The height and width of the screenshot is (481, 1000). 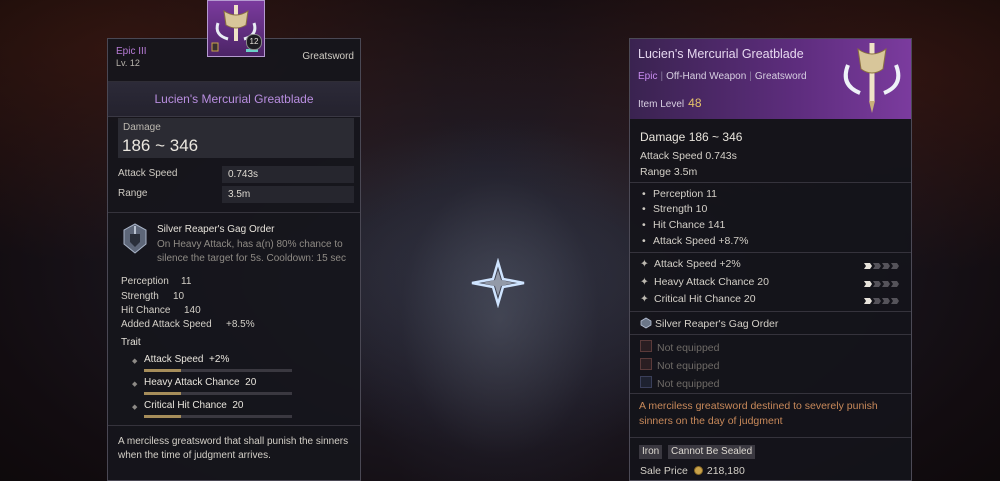 I want to click on set-effect: Silver Reaper's Gag Order, so click(x=709, y=323).